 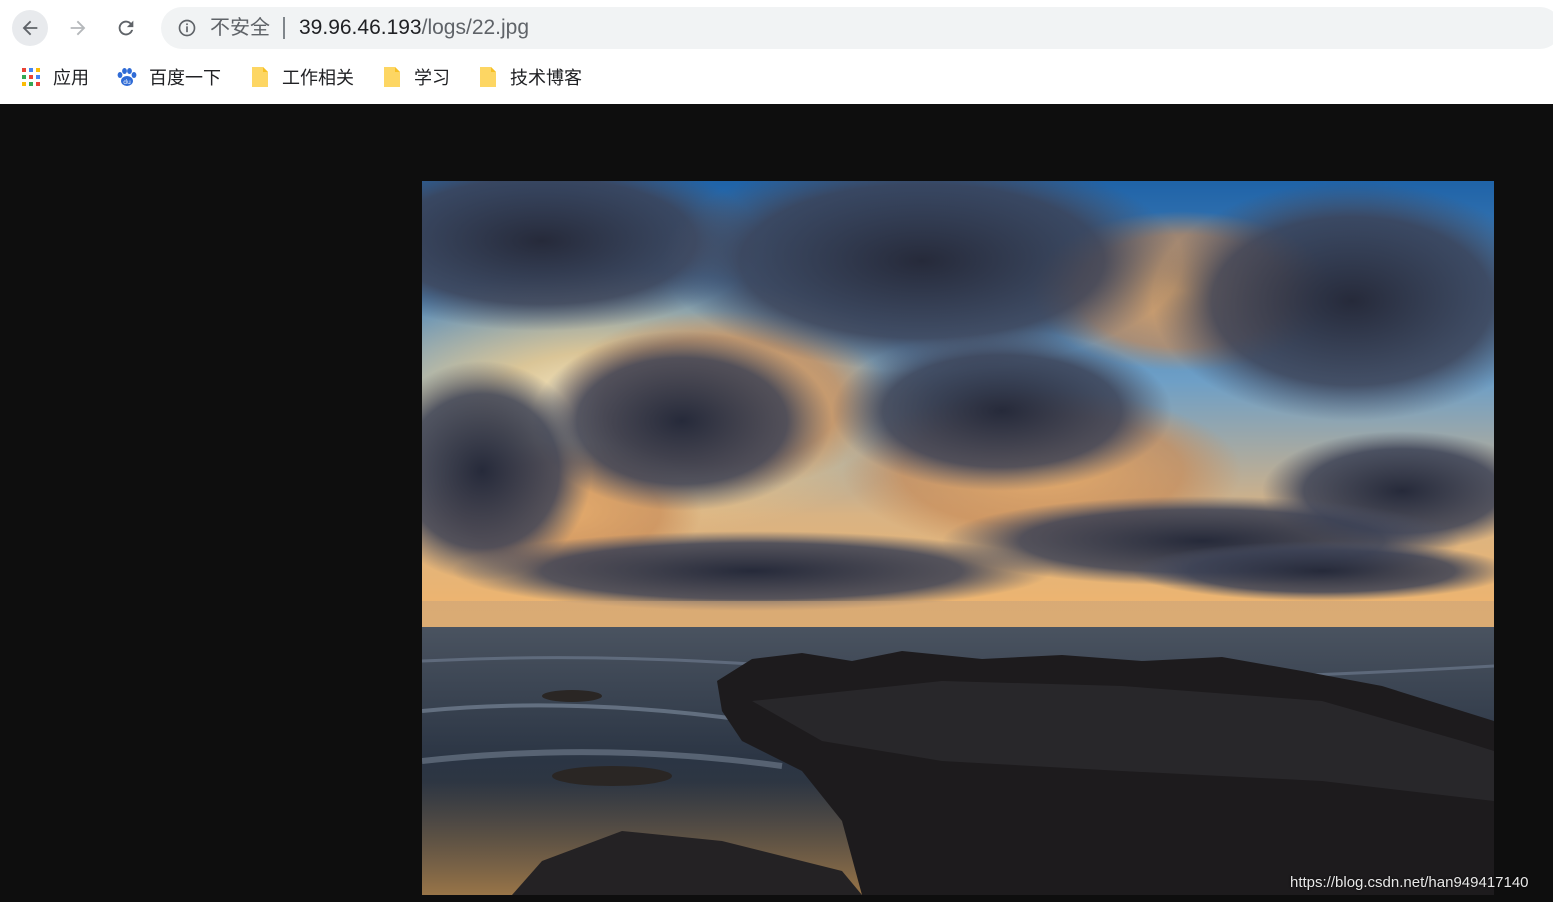 What do you see at coordinates (31, 77) in the screenshot?
I see `apps-grid-icon` at bounding box center [31, 77].